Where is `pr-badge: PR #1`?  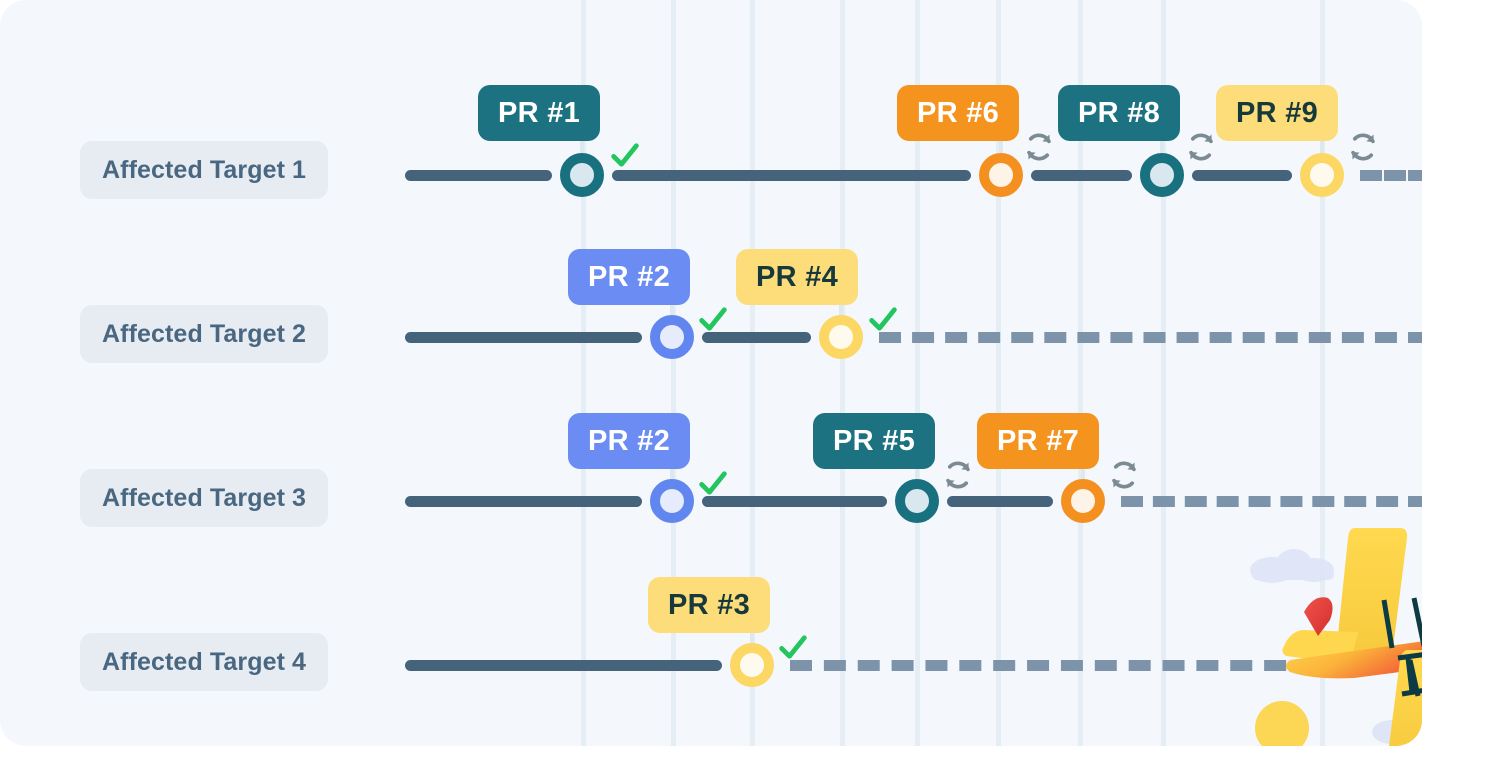
pr-badge: PR #1 is located at coordinates (539, 113).